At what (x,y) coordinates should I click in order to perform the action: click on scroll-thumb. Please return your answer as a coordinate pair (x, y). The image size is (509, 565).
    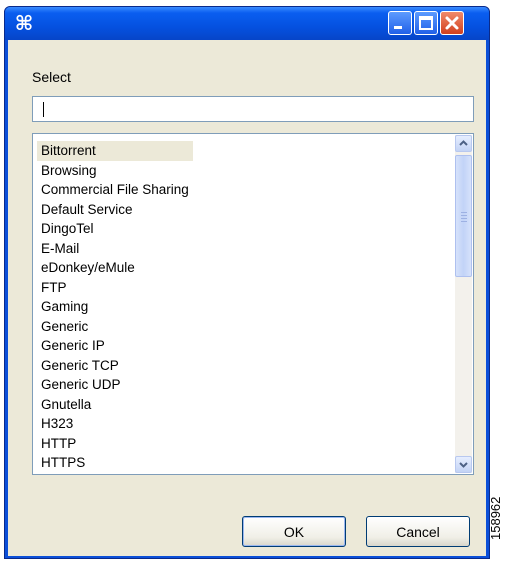
    Looking at the image, I should click on (463, 216).